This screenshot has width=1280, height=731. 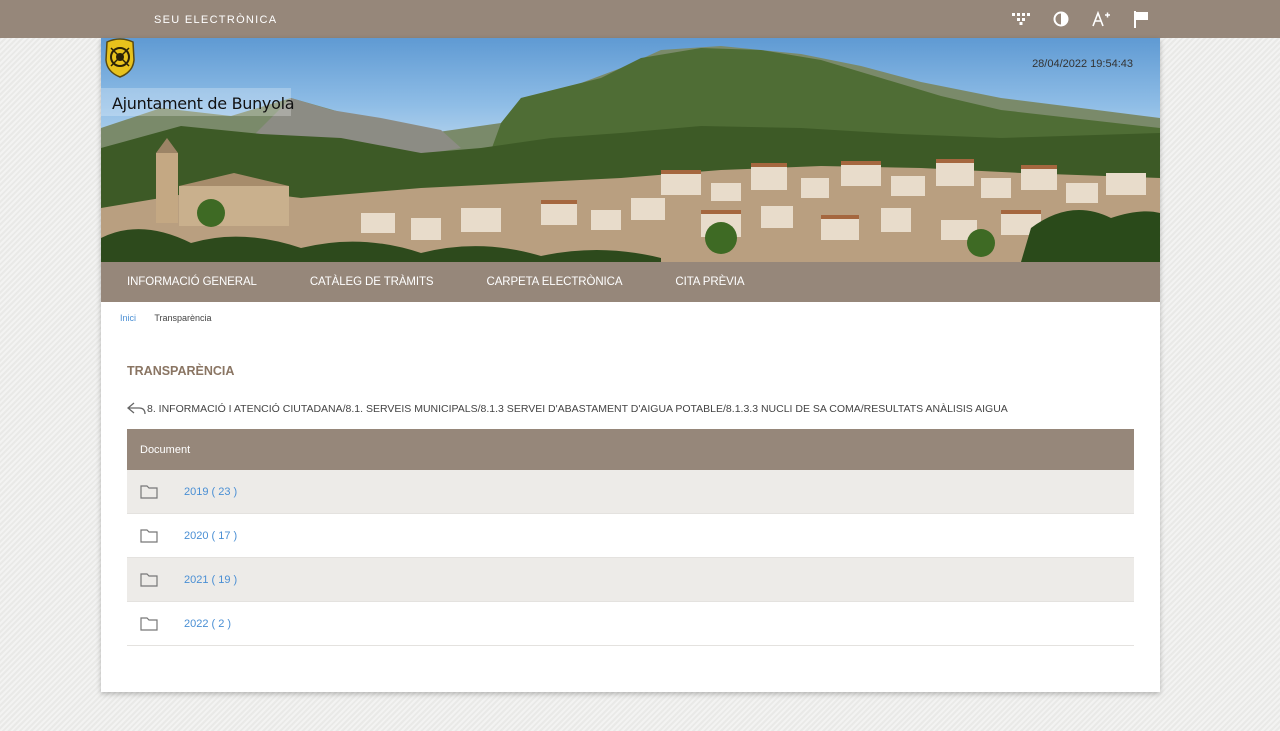 I want to click on flag-icon, so click(x=1141, y=19).